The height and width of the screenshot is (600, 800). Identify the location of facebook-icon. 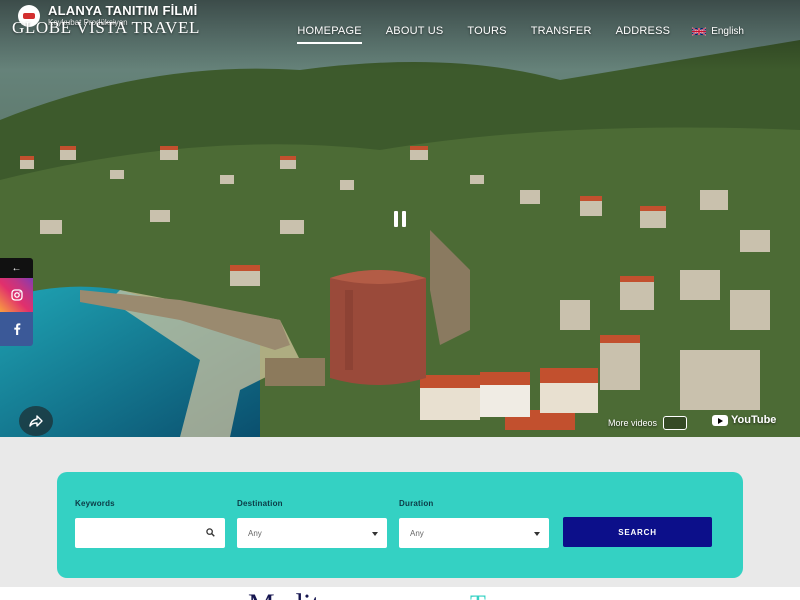
(16, 329).